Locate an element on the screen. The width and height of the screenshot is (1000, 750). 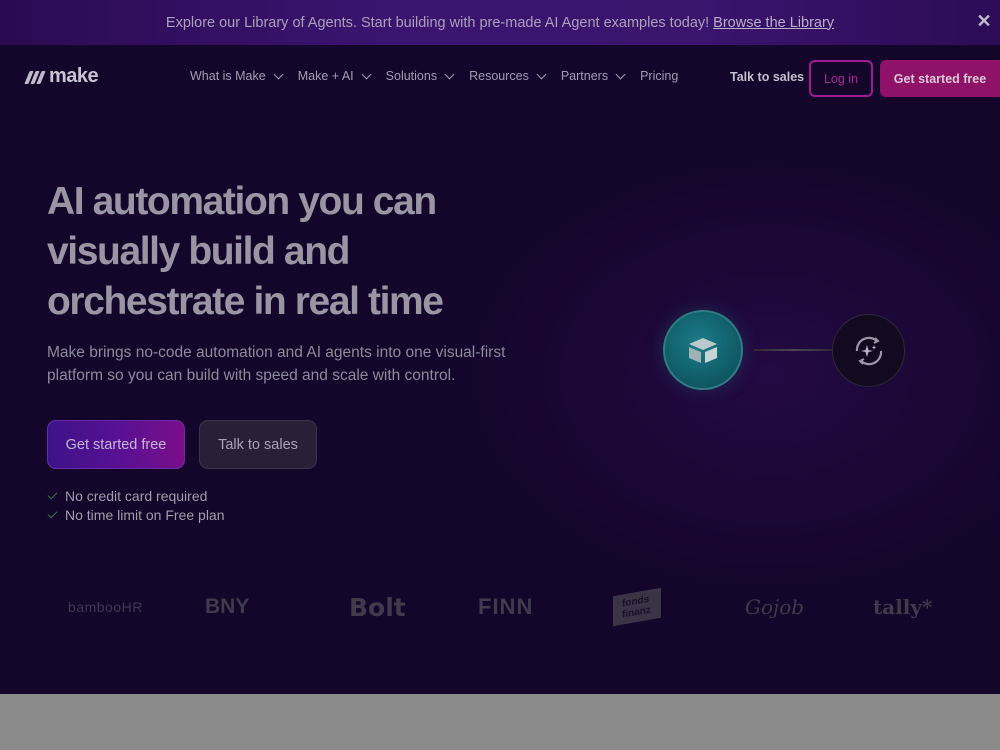
bny-logo-text: BNY is located at coordinates (227, 606).